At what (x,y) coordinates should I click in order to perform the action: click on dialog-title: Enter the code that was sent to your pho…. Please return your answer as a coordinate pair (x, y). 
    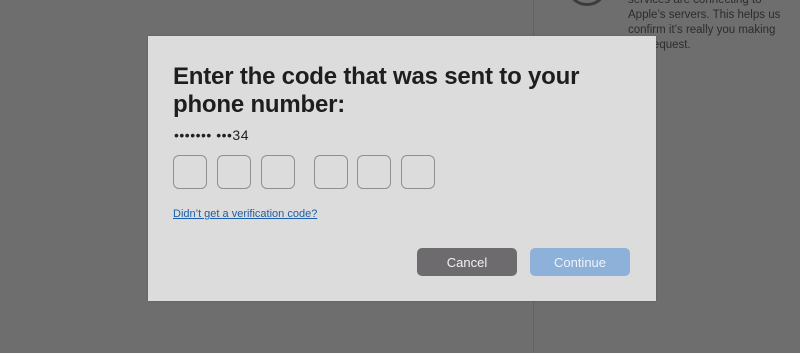
    Looking at the image, I should click on (403, 91).